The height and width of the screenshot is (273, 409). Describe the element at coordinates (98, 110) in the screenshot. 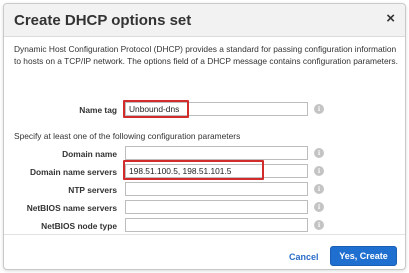

I see `name-tag-label: Name tag` at that location.